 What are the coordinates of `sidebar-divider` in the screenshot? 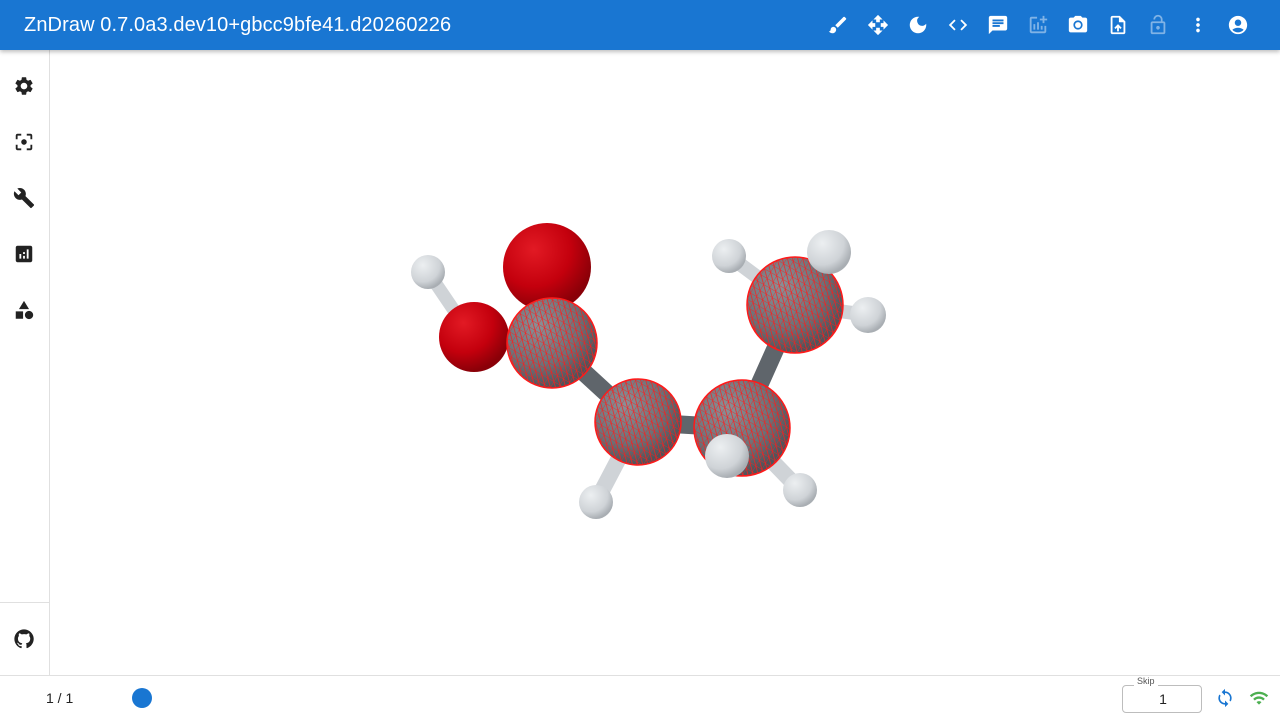 It's located at (24, 602).